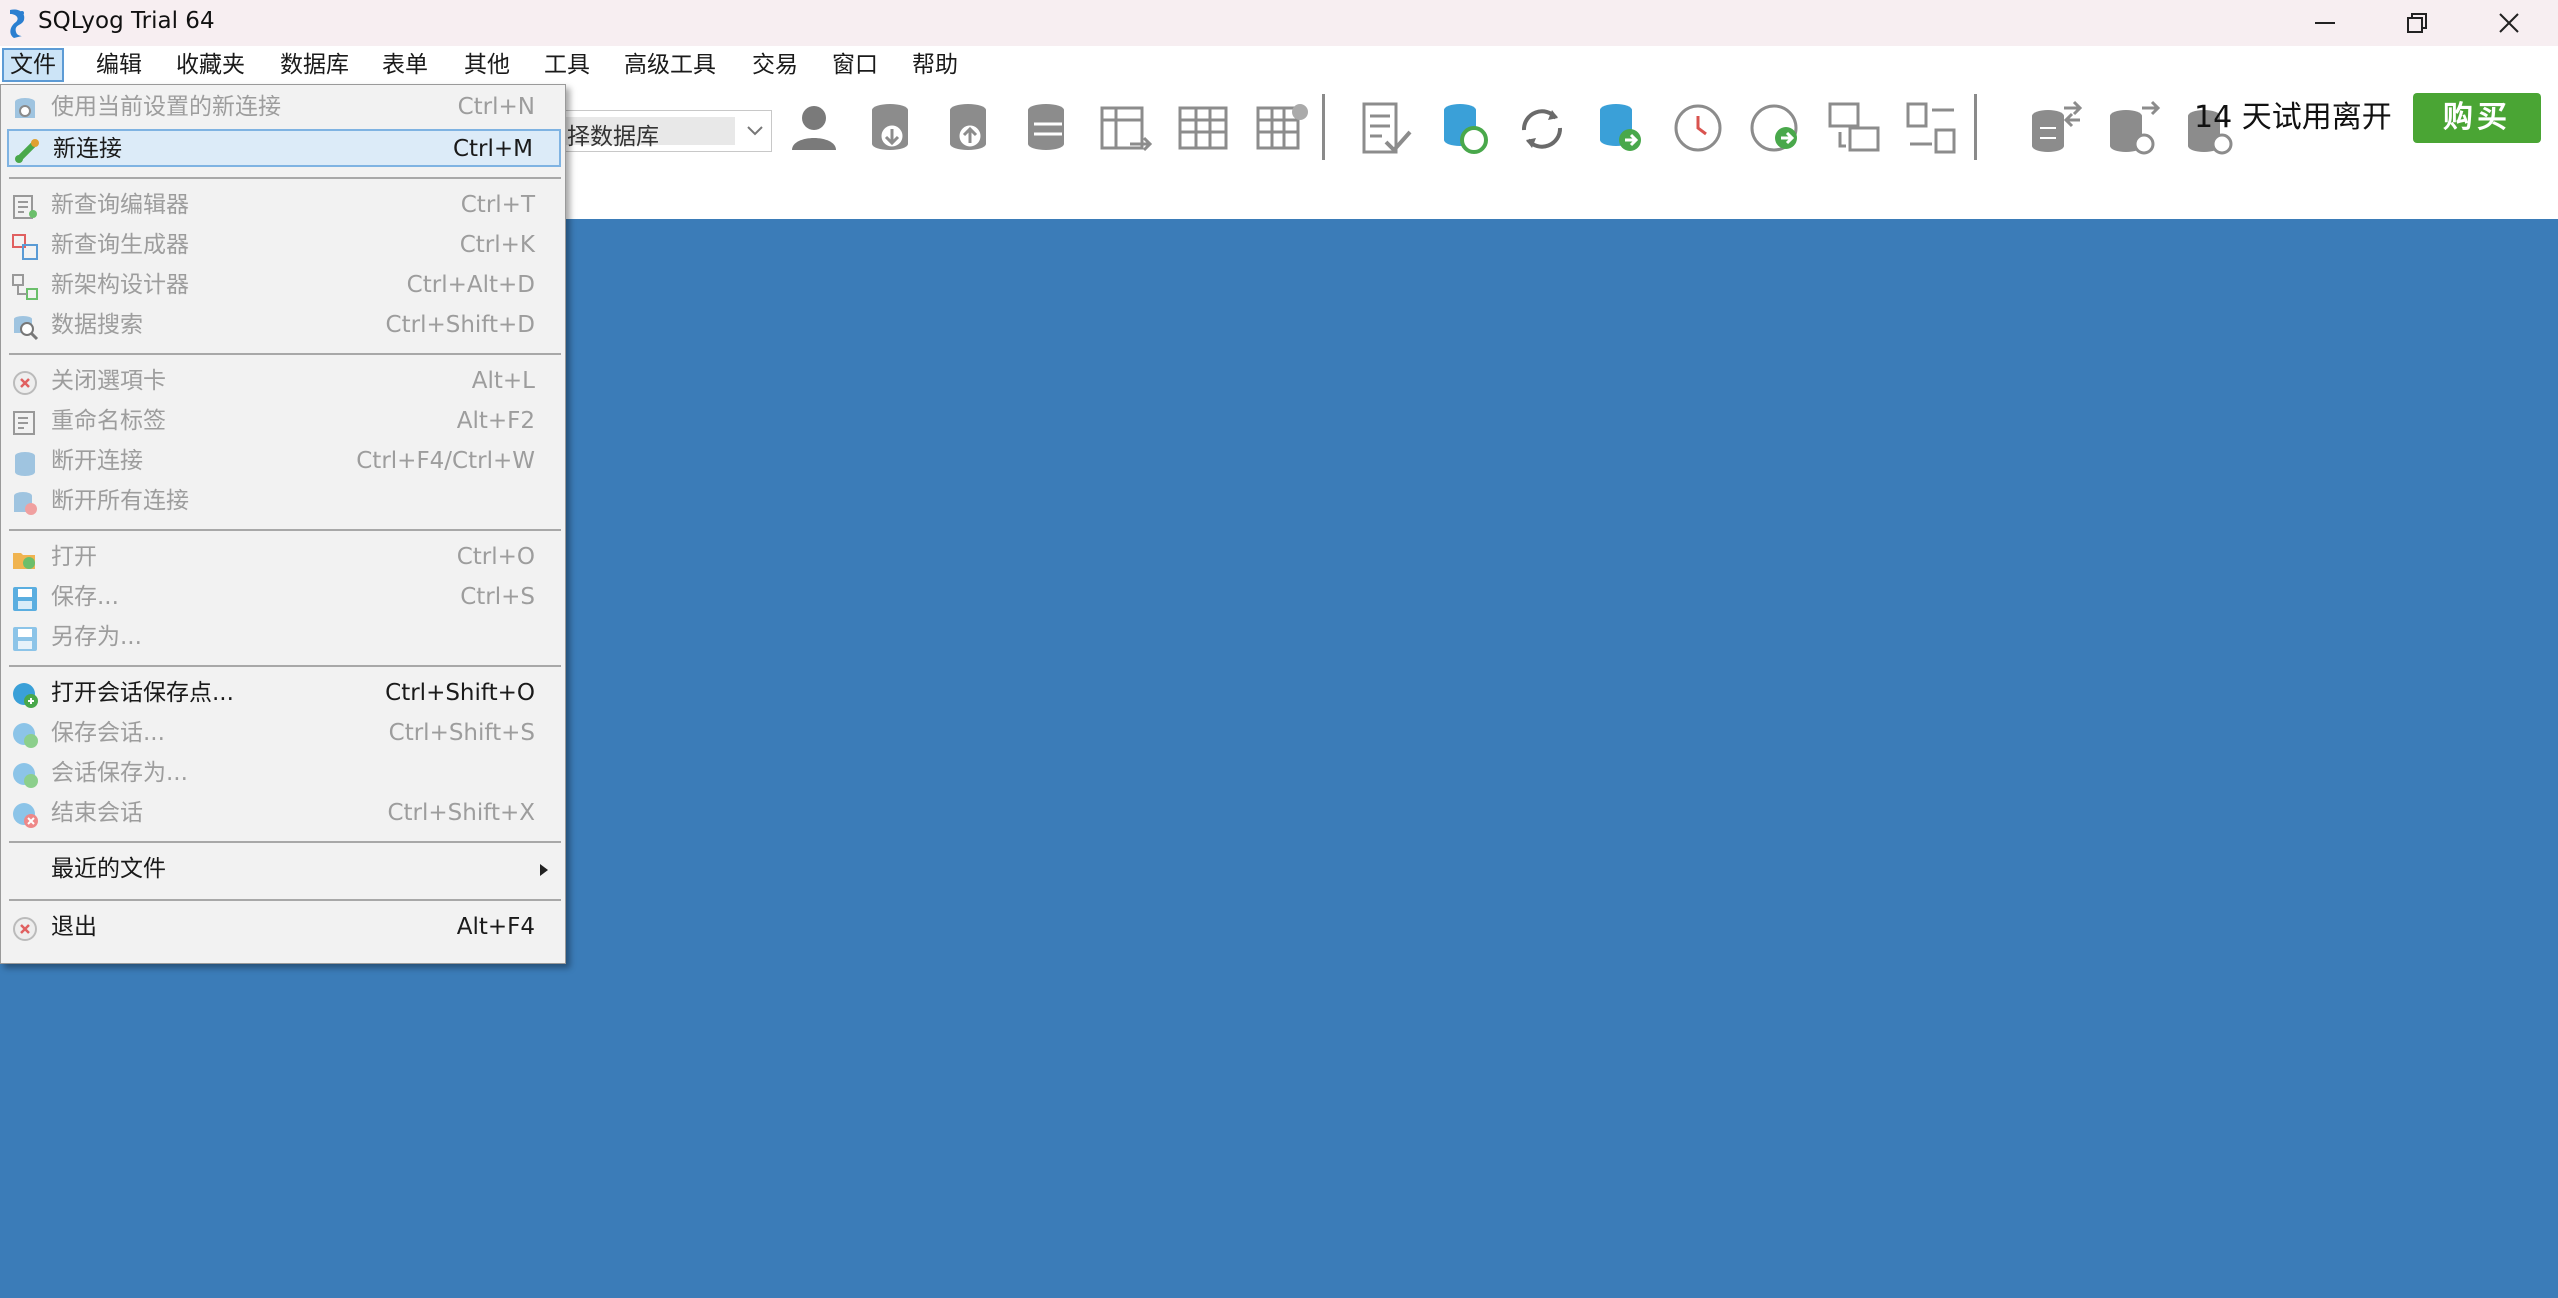  Describe the element at coordinates (74, 927) in the screenshot. I see `menu-item-label: 退出` at that location.